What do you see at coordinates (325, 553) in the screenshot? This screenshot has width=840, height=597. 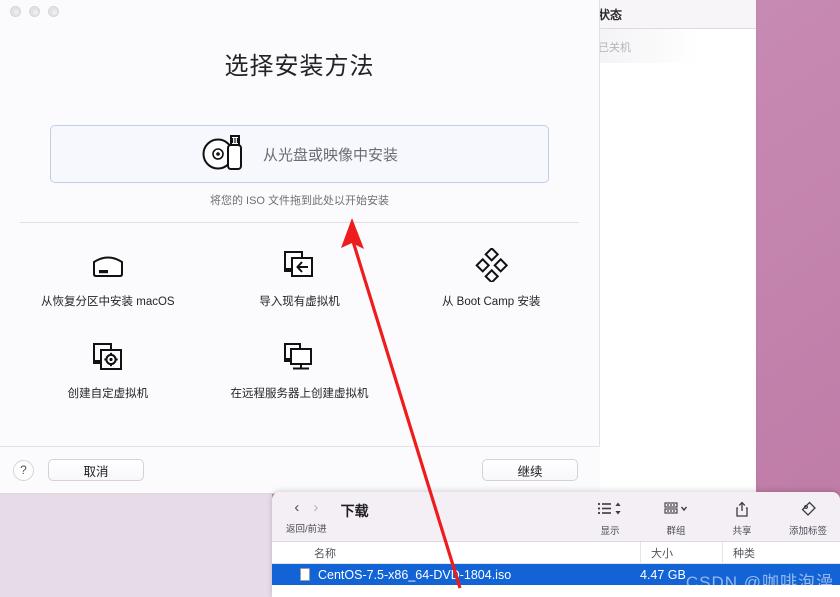 I see `column-header-name: 名称` at bounding box center [325, 553].